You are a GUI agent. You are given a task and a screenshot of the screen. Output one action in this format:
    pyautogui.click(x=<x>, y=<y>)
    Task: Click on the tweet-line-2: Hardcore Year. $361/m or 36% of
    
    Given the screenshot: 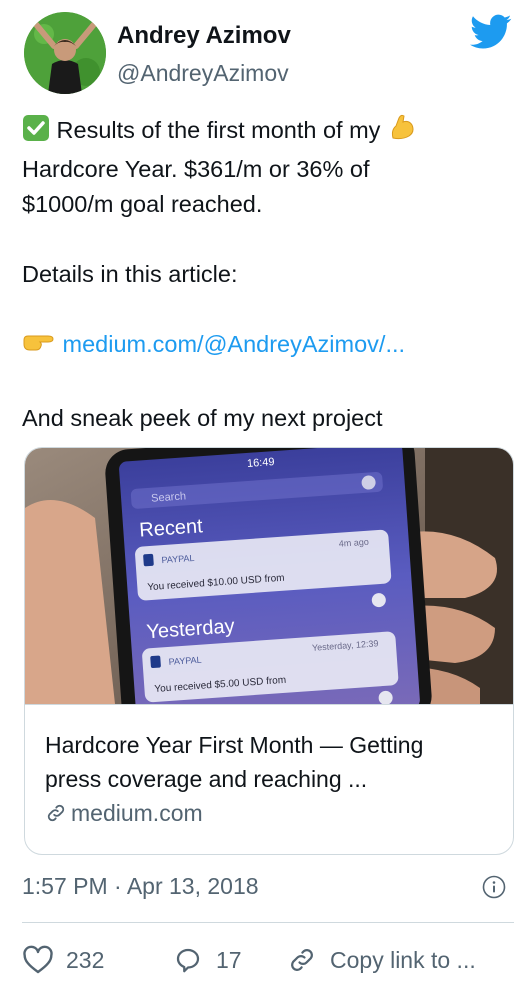 What is the action you would take?
    pyautogui.click(x=196, y=169)
    